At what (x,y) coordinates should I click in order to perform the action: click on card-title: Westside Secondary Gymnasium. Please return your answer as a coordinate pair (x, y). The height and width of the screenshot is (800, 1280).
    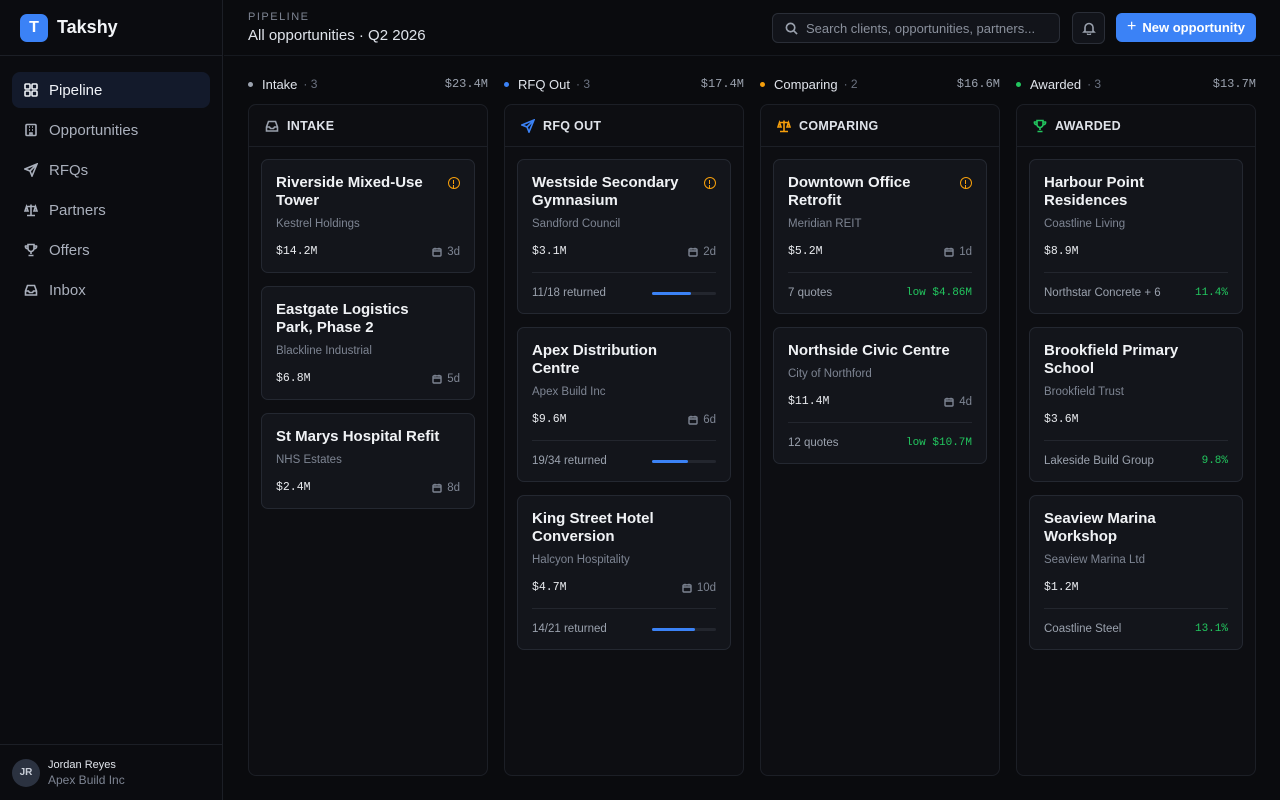
    Looking at the image, I should click on (605, 191).